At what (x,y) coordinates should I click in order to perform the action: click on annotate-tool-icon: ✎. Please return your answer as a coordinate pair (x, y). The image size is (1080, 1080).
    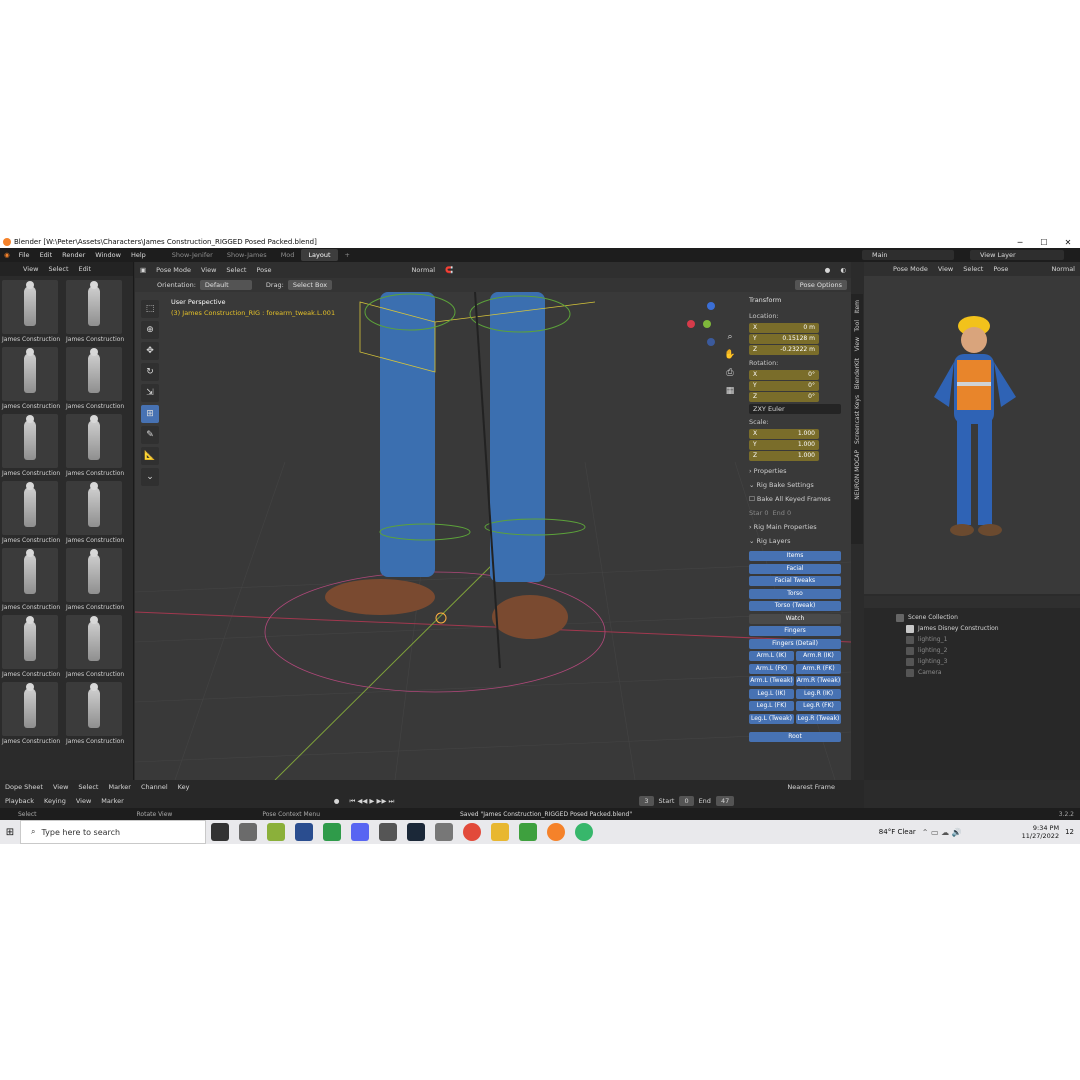
    Looking at the image, I should click on (150, 435).